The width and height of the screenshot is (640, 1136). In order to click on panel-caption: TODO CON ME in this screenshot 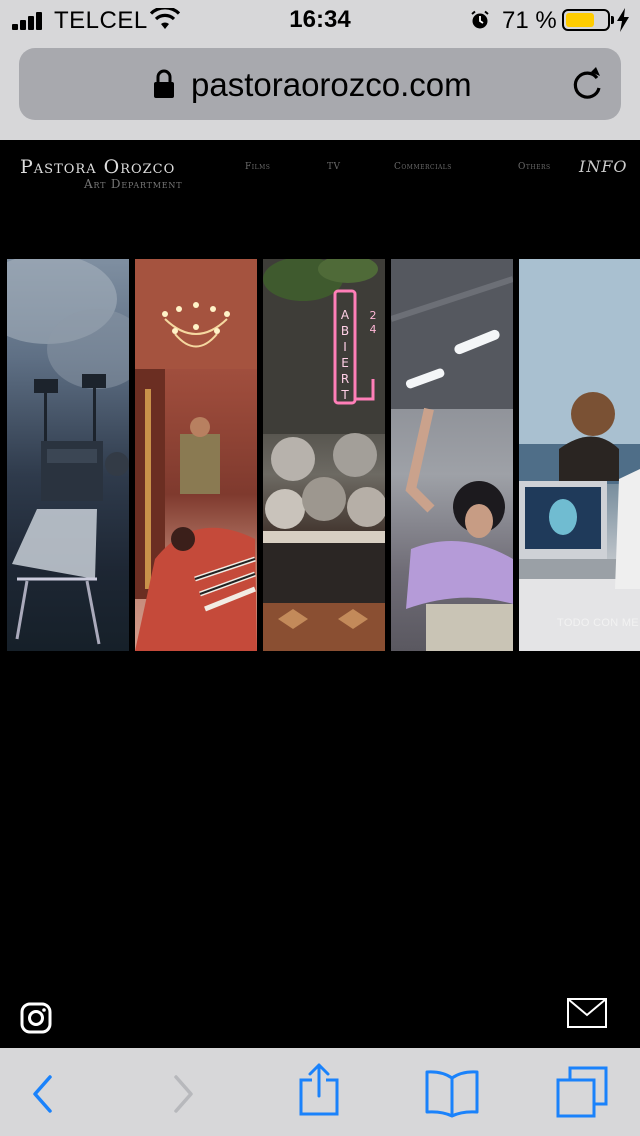, I will do `click(598, 623)`.